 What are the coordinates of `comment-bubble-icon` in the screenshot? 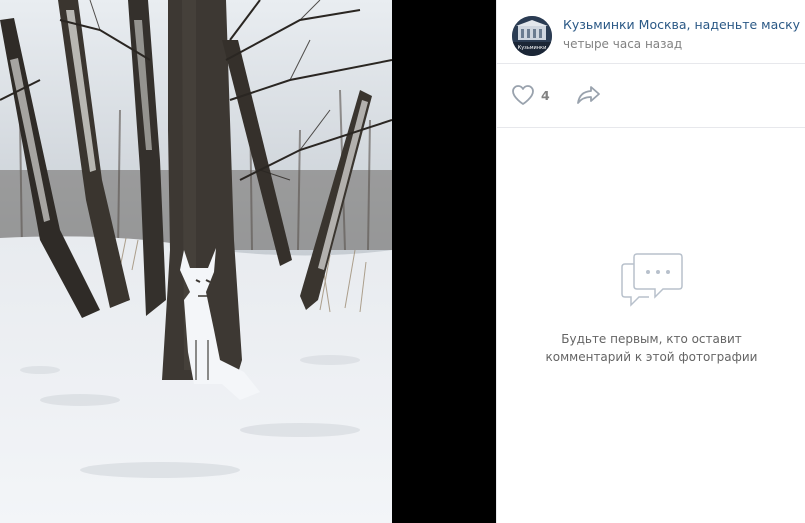 It's located at (651, 280).